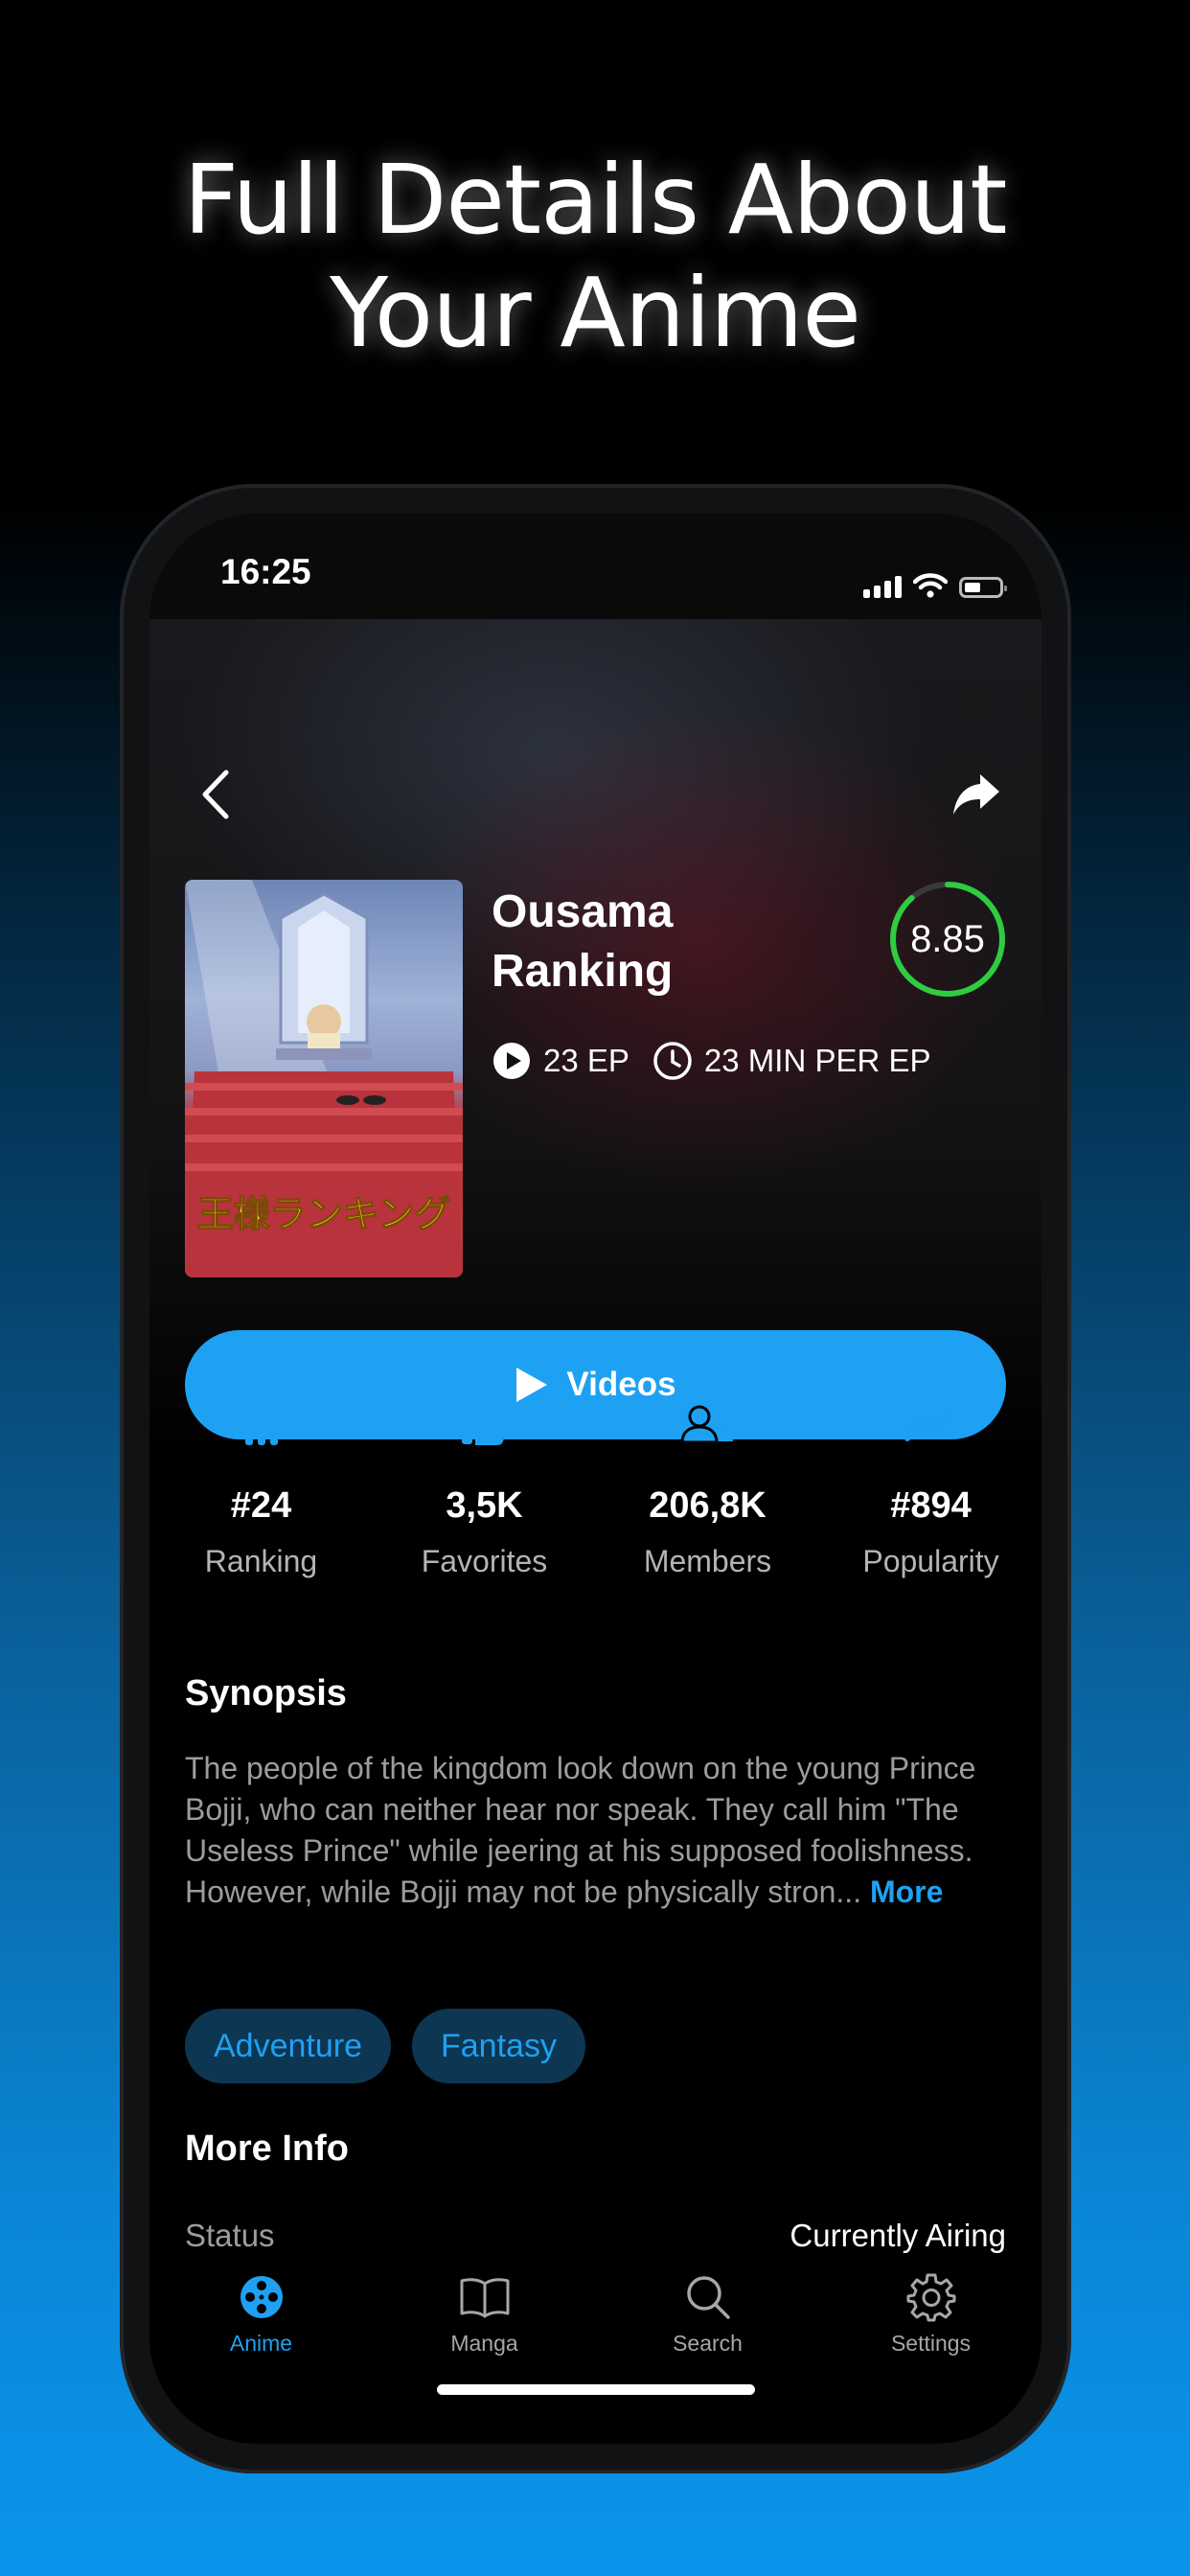  I want to click on home-indicator, so click(596, 2389).